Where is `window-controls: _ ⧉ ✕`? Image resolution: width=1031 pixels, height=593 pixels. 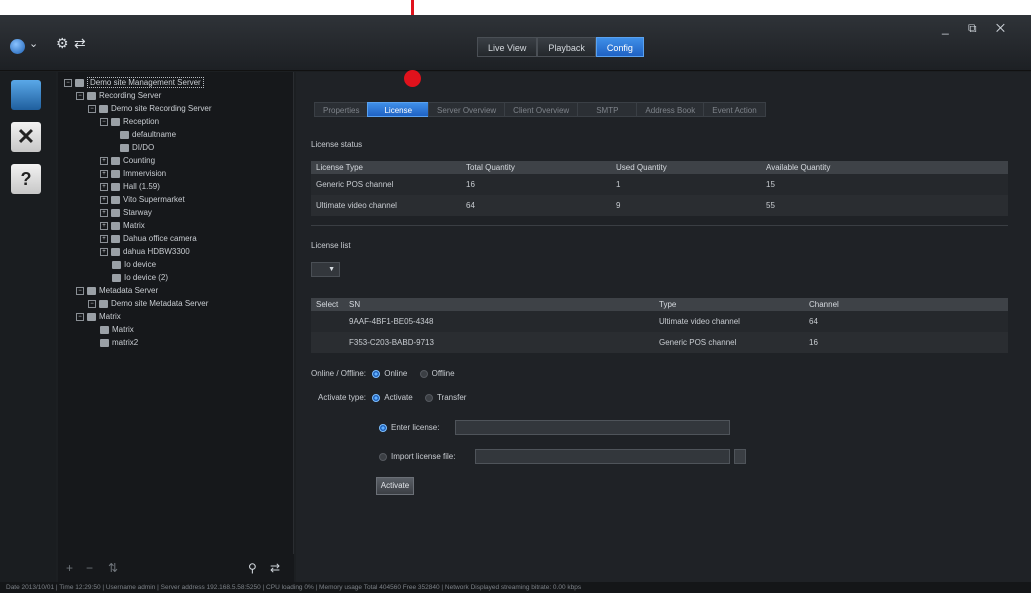 window-controls: _ ⧉ ✕ is located at coordinates (977, 28).